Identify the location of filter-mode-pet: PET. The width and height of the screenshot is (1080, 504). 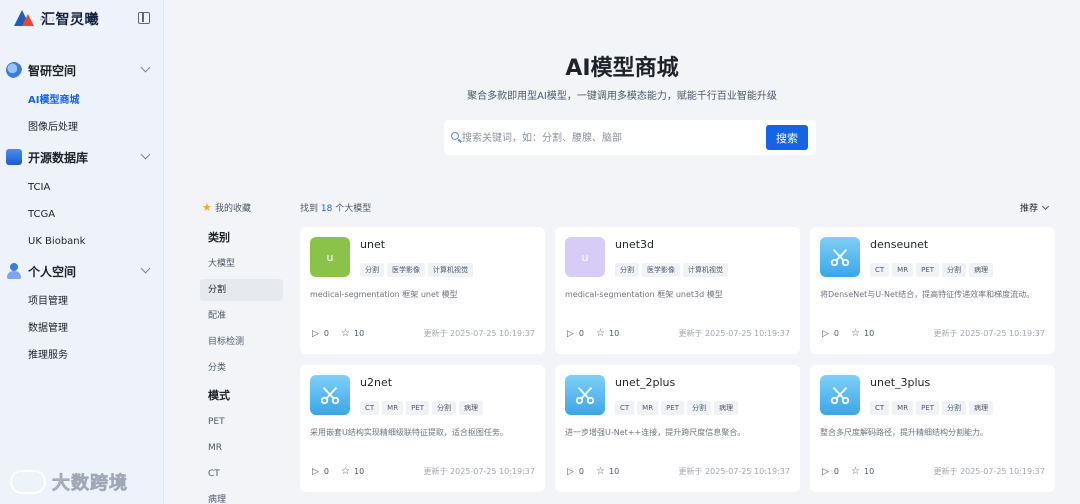
(241, 422).